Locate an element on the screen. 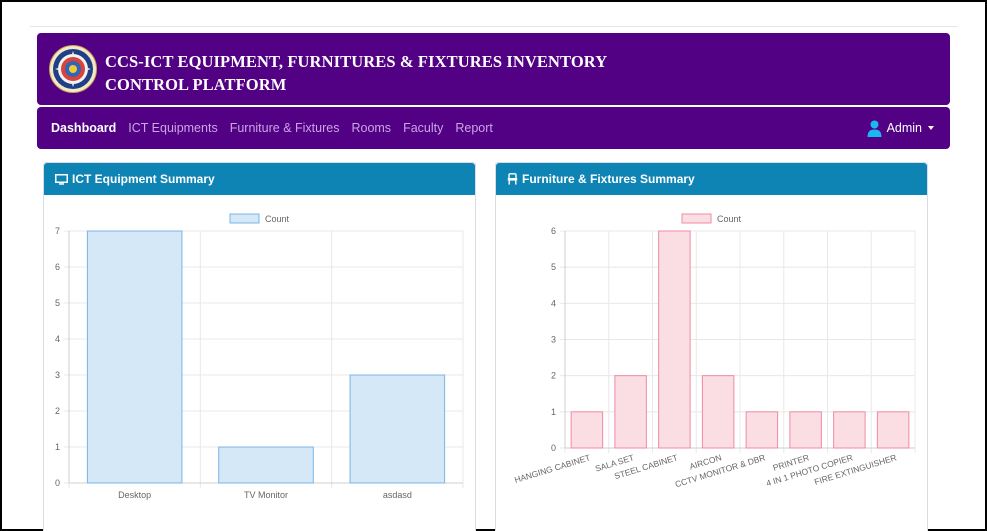 This screenshot has height=531, width=987. college-seal-logo is located at coordinates (73, 69).